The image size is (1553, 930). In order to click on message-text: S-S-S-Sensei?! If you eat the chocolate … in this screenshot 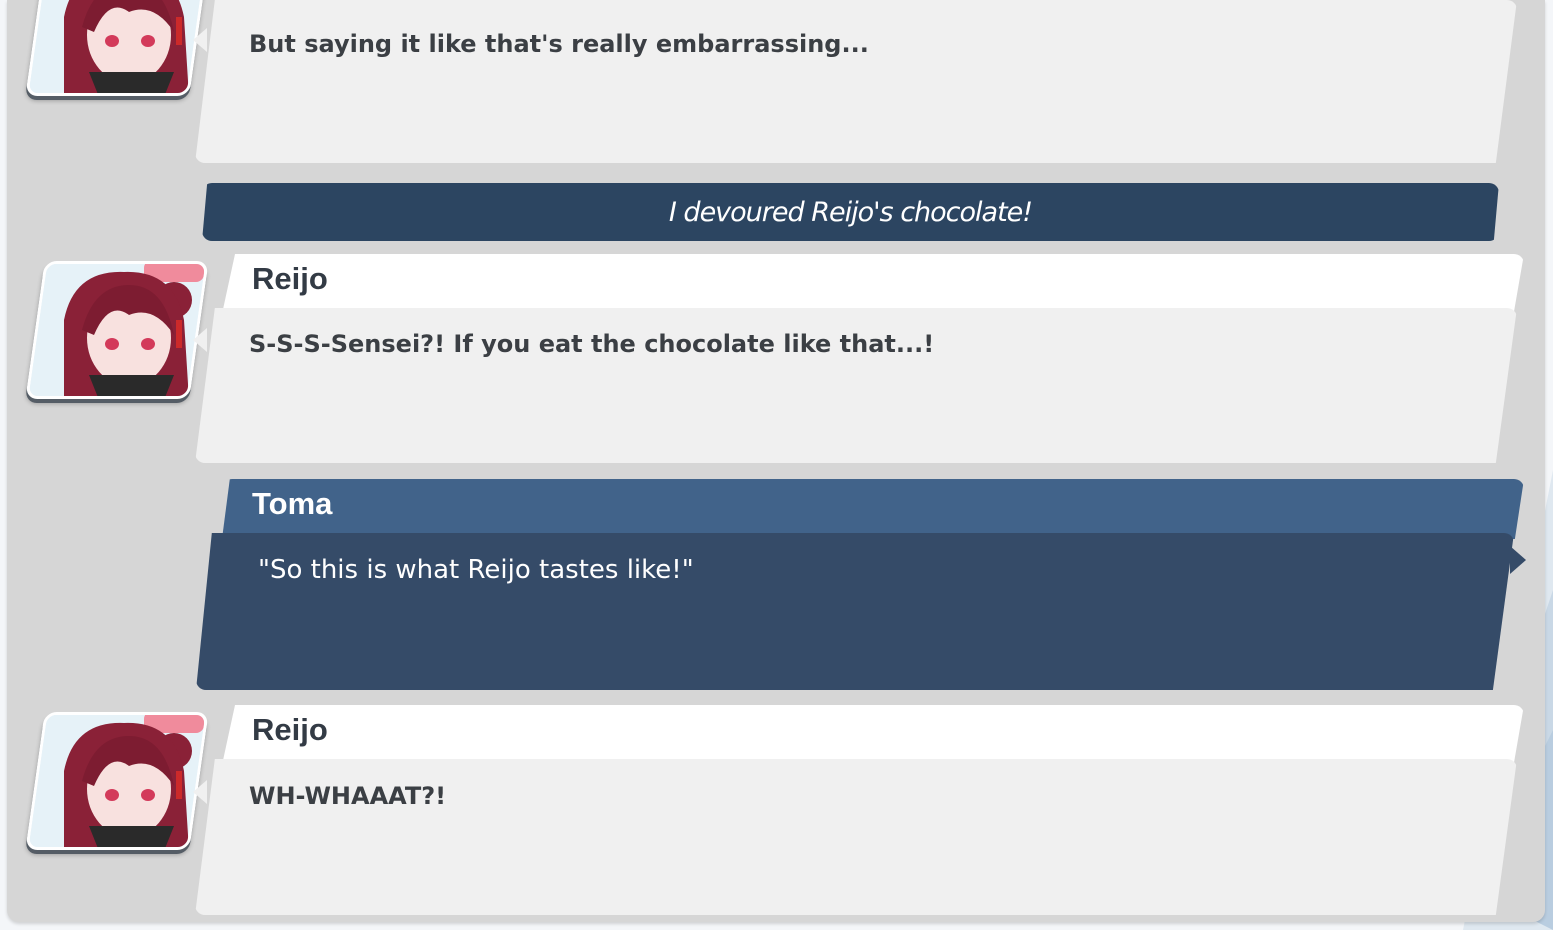, I will do `click(592, 344)`.